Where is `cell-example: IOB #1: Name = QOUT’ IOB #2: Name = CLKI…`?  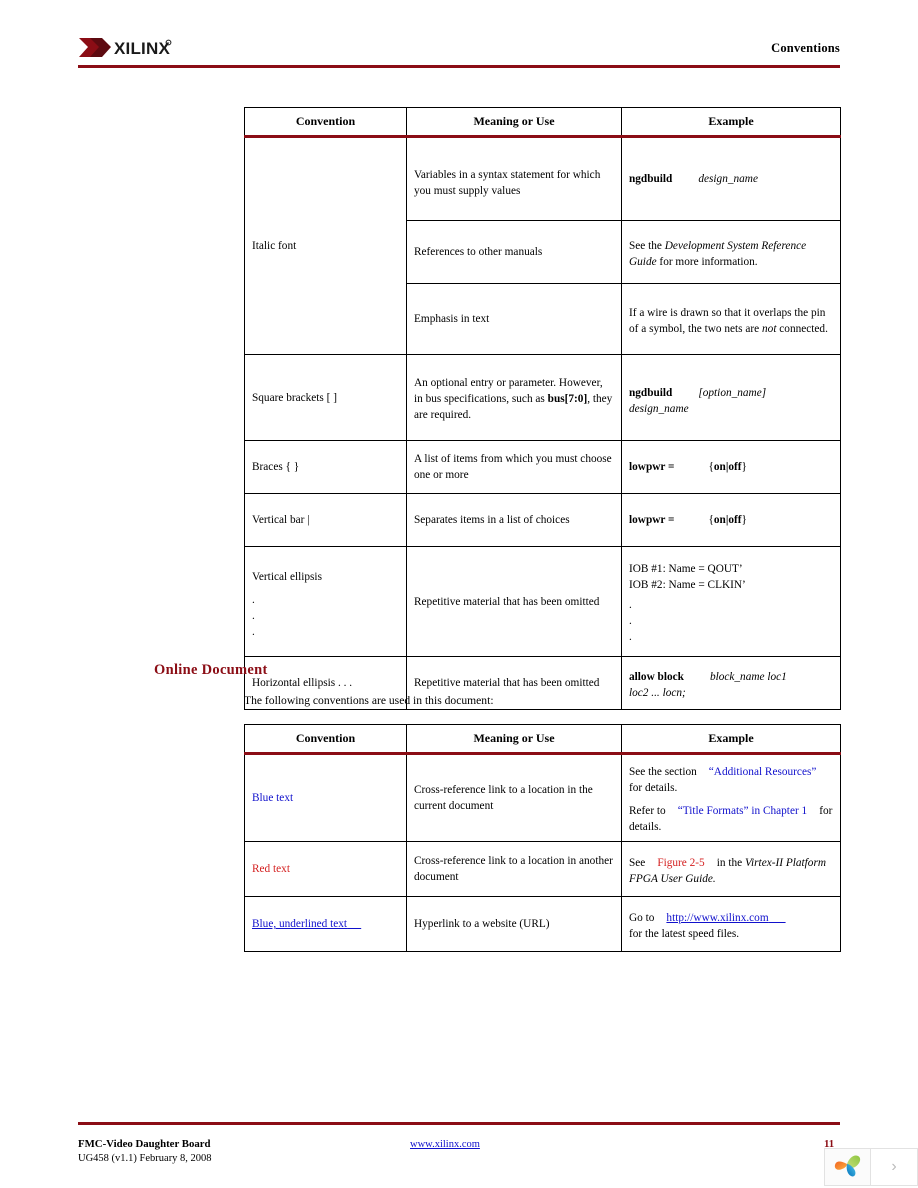 cell-example: IOB #1: Name = QOUT’ IOB #2: Name = CLKI… is located at coordinates (731, 602).